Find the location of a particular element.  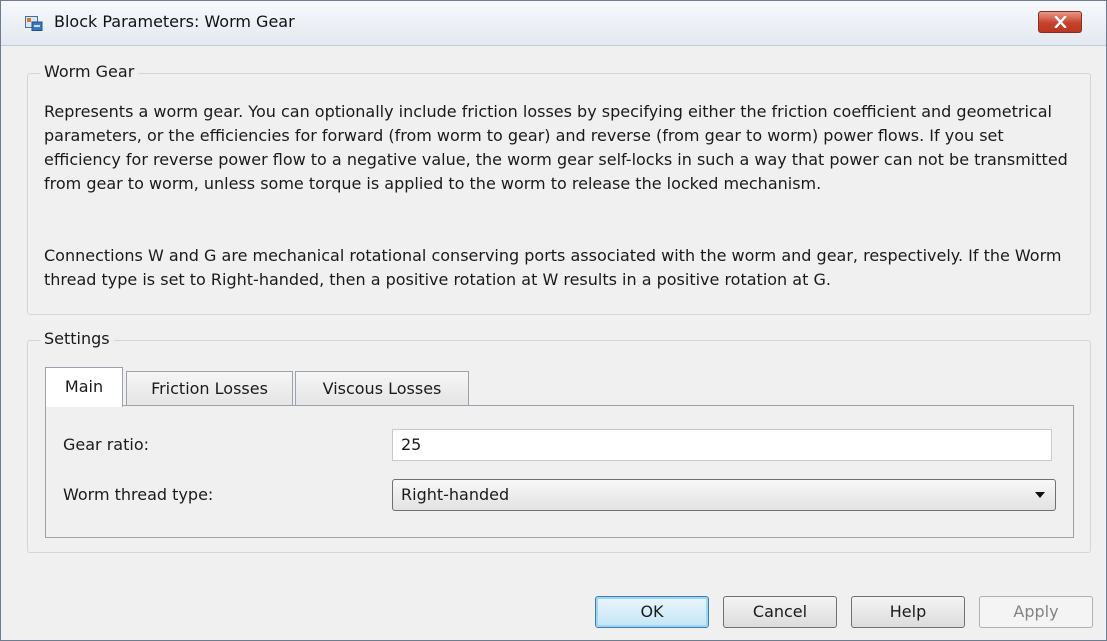

worm-thread-type-value: Right-handed is located at coordinates (455, 494).